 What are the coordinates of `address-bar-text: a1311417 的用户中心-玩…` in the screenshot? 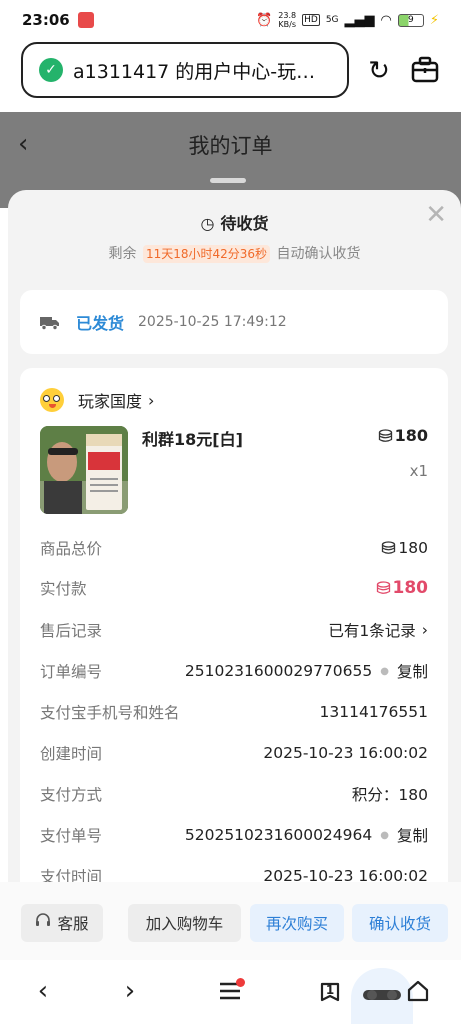 It's located at (194, 71).